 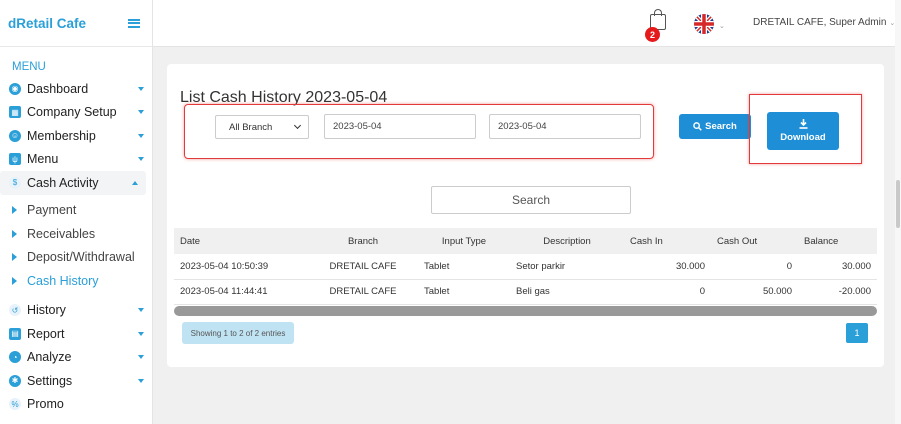 What do you see at coordinates (824, 22) in the screenshot?
I see `user-menu: DRETAIL CAFE, Super Admin ⌄` at bounding box center [824, 22].